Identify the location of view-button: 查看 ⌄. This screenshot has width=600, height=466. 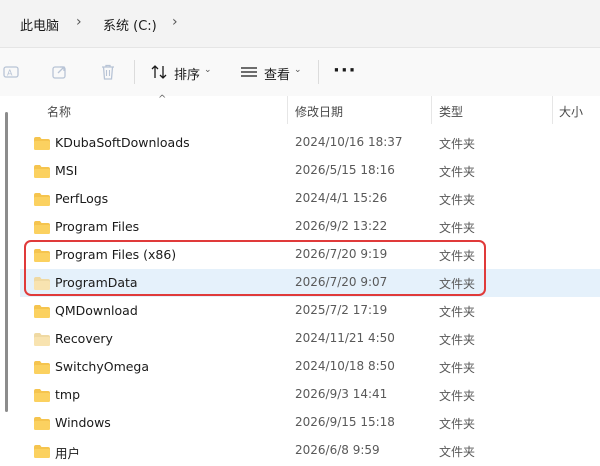
(272, 72).